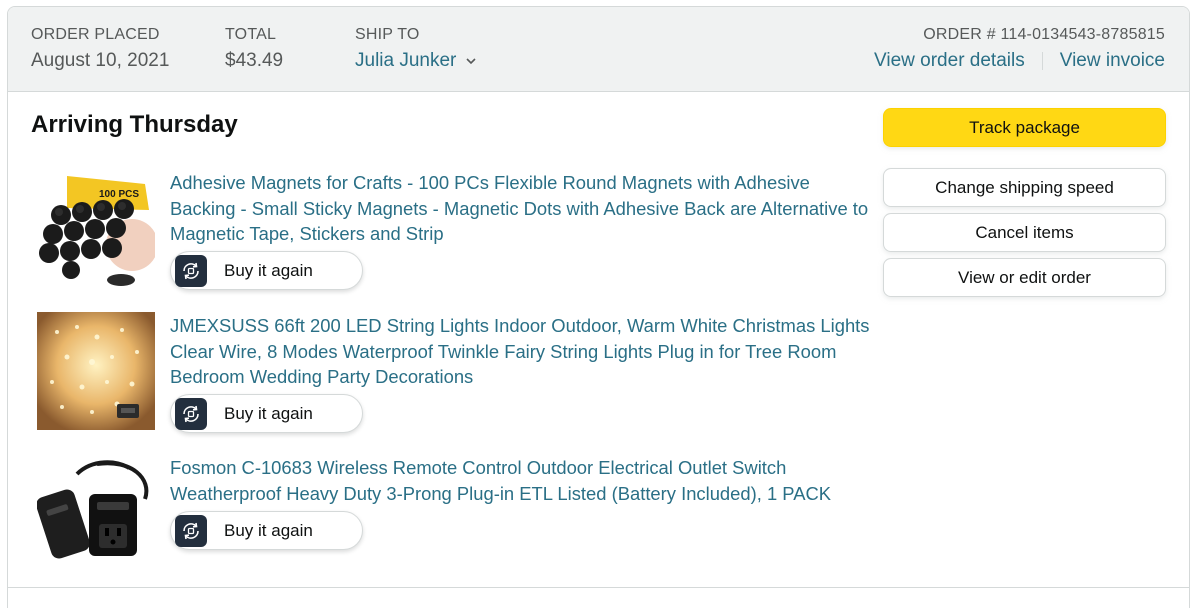  I want to click on order-number: ORDER # 114-0134543-8785815, so click(1044, 34).